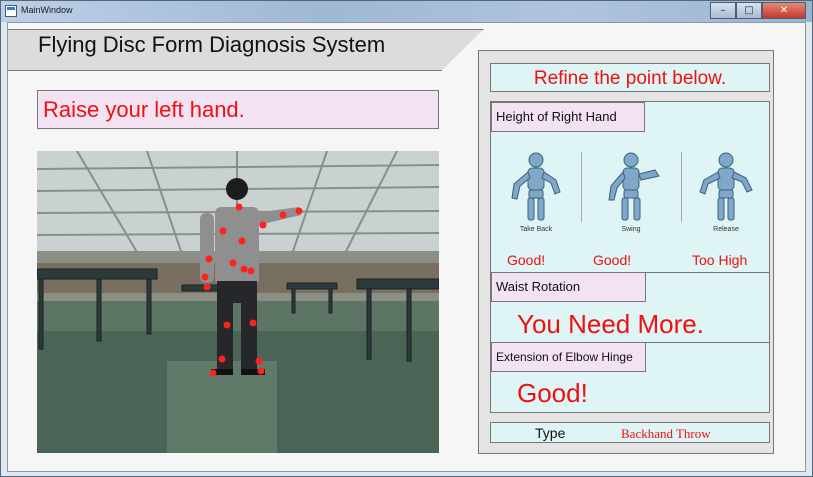  What do you see at coordinates (723, 10) in the screenshot?
I see `minimize-button: –` at bounding box center [723, 10].